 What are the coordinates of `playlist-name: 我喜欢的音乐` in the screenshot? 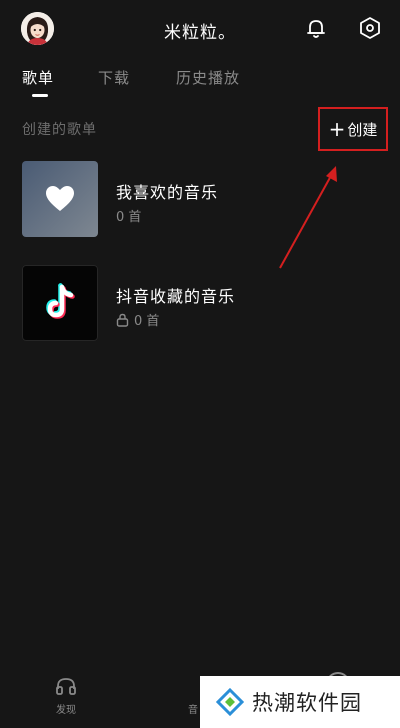 It's located at (167, 192).